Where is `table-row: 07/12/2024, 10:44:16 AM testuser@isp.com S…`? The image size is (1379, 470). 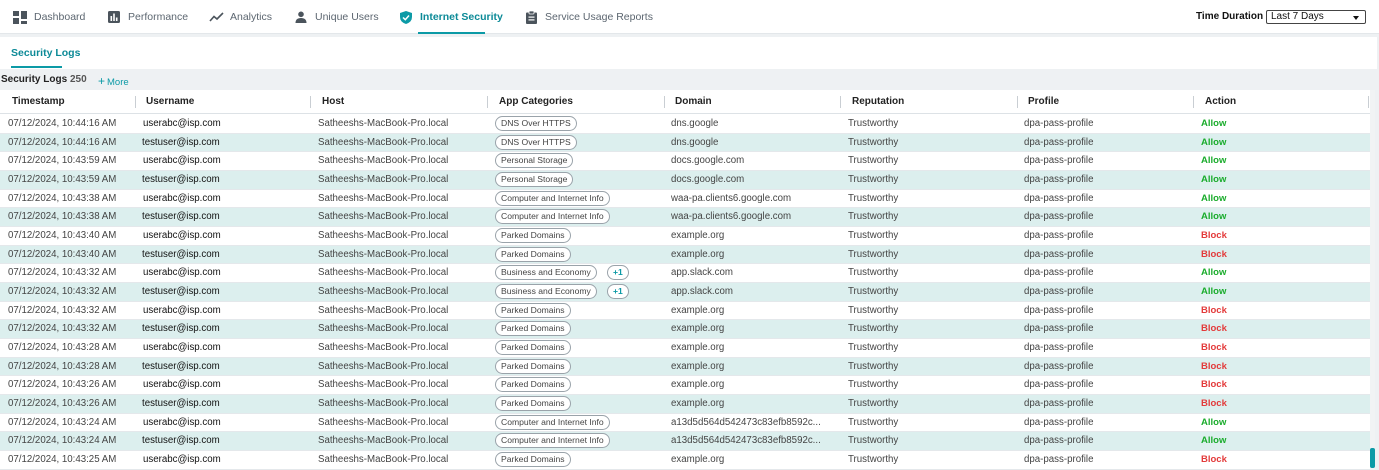
table-row: 07/12/2024, 10:44:16 AM testuser@isp.com S… is located at coordinates (687, 143).